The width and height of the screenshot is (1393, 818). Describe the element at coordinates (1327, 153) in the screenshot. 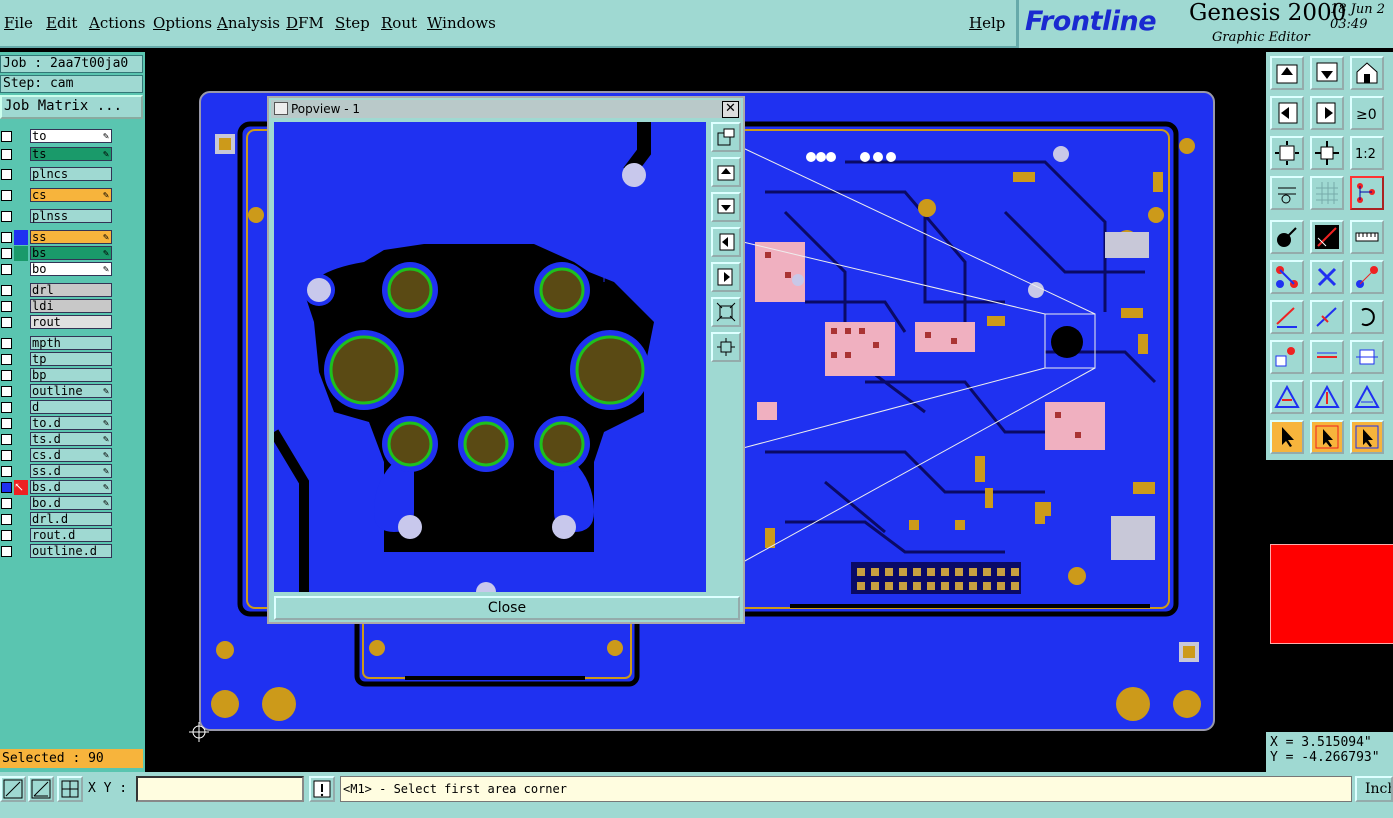

I see `zoom-in-icon` at that location.